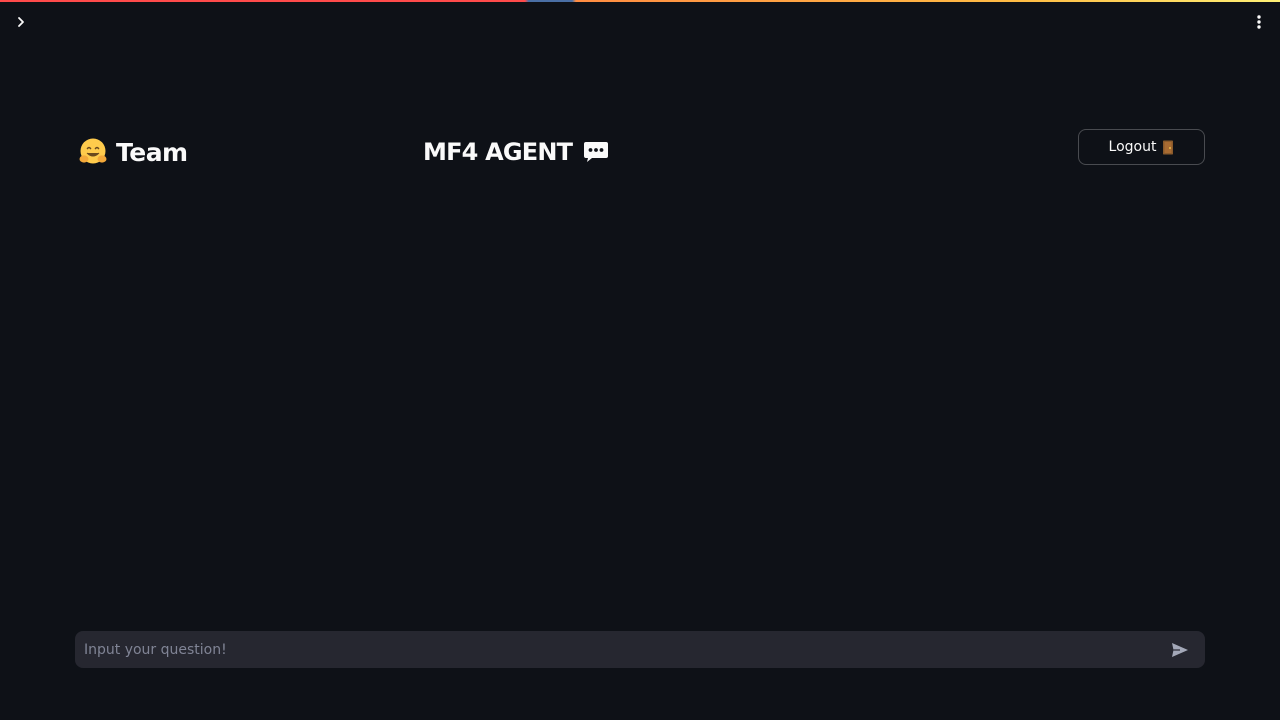 The image size is (1280, 720). I want to click on sidebar-toggle-button, so click(21, 22).